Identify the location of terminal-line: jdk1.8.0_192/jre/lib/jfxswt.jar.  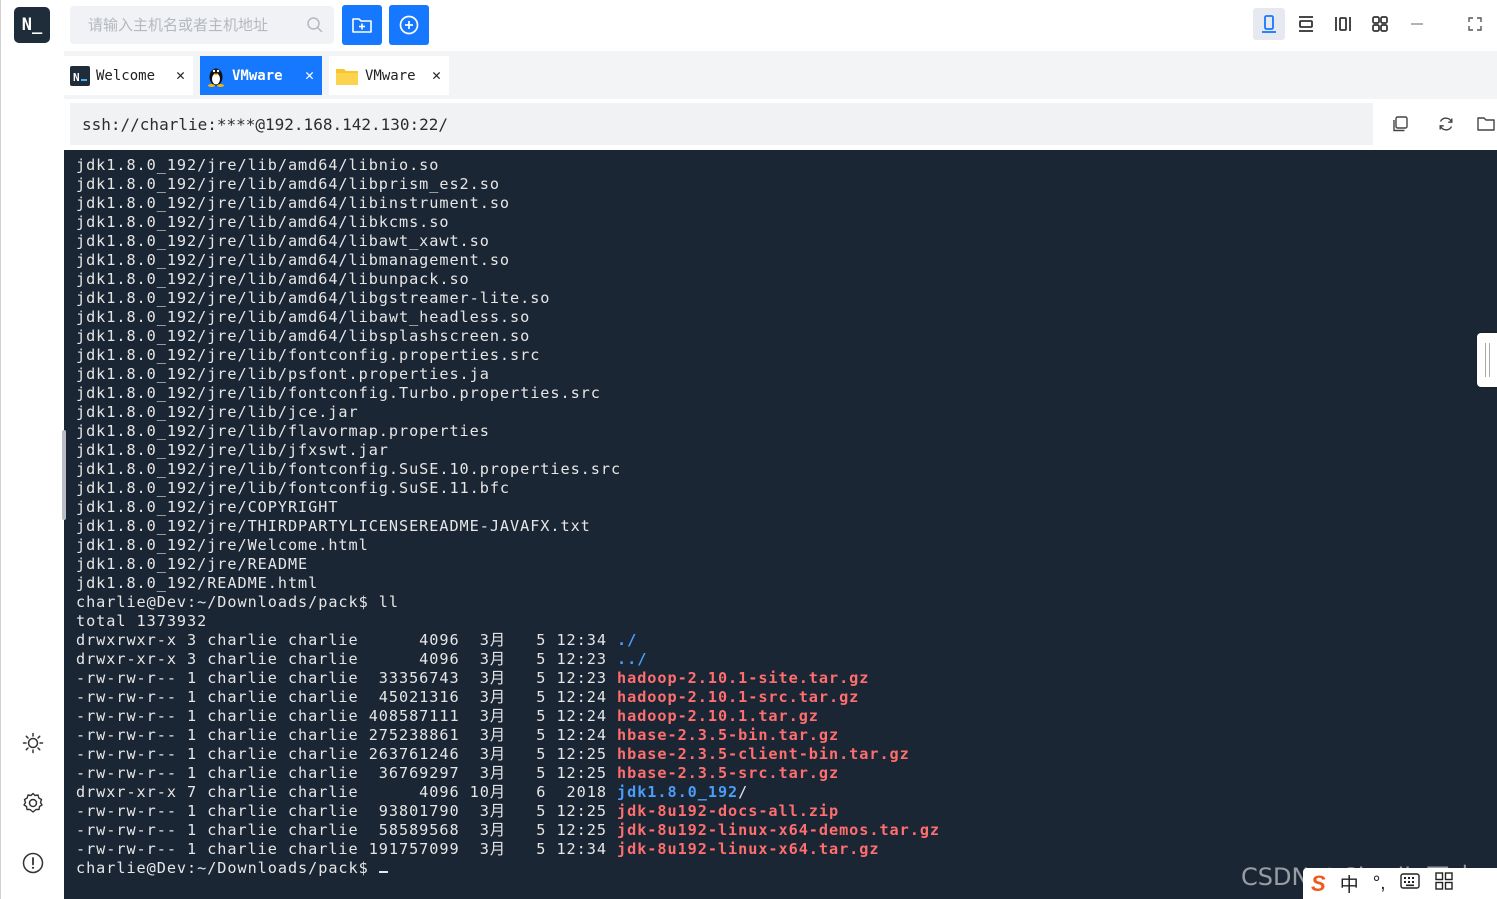
(232, 450).